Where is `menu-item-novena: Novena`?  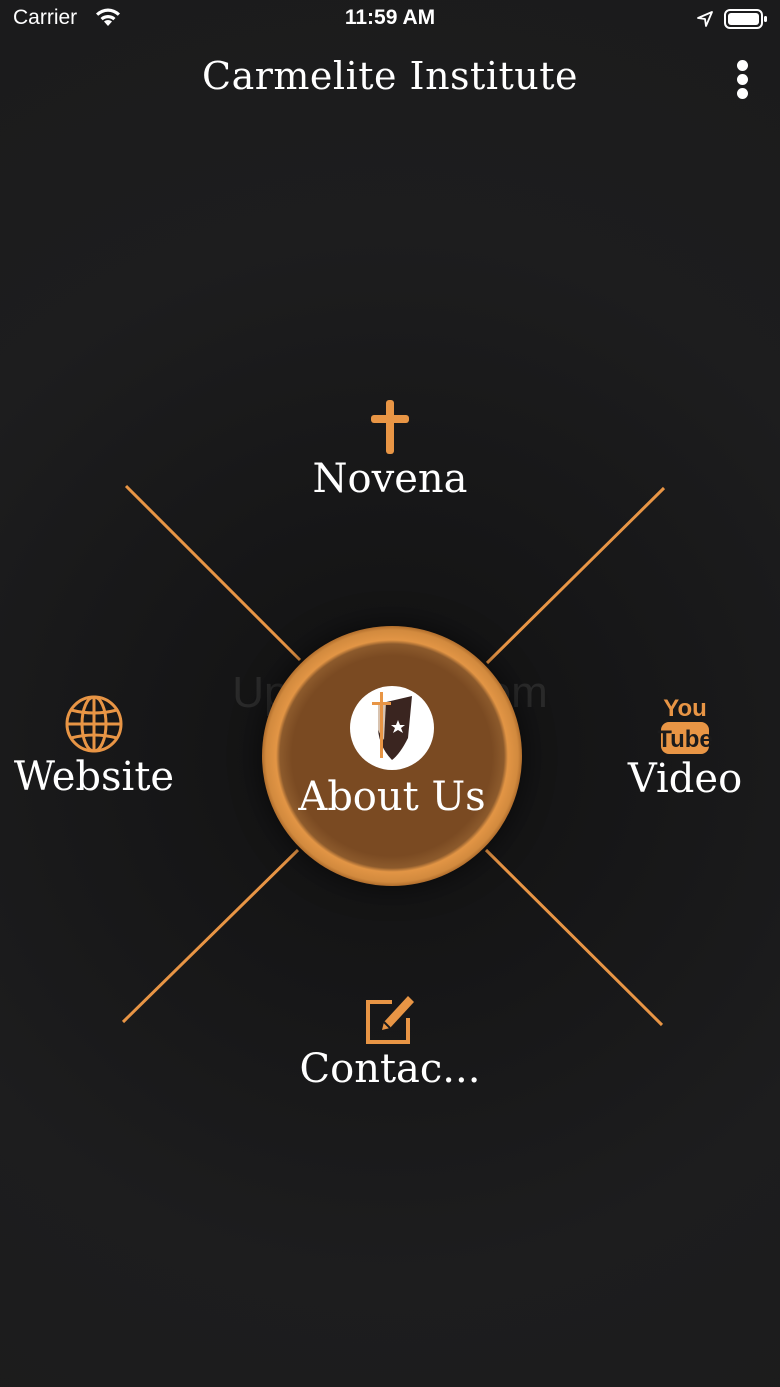 menu-item-novena: Novena is located at coordinates (390, 450).